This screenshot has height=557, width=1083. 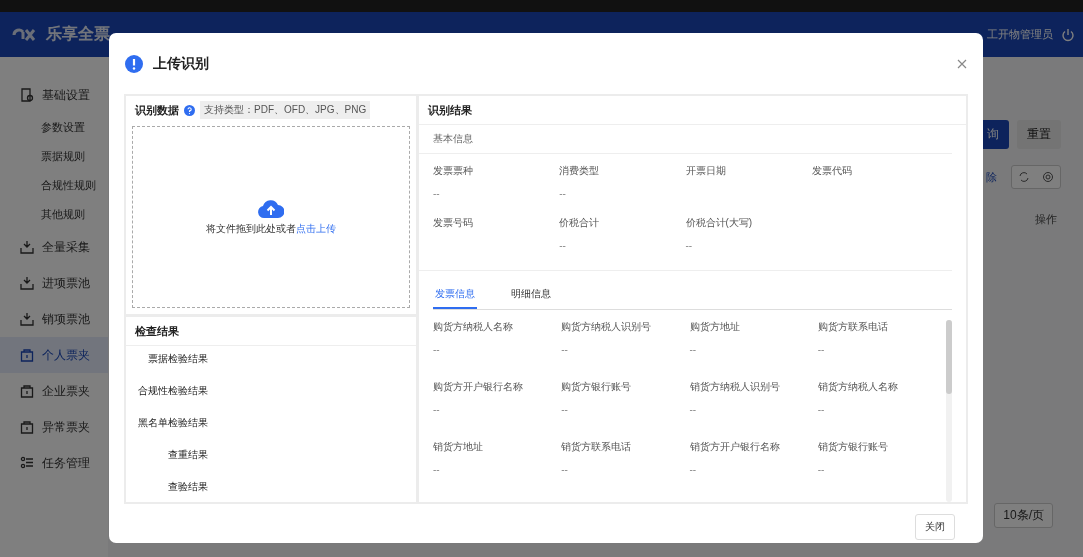 I want to click on check-label: 查验结果, so click(x=188, y=487).